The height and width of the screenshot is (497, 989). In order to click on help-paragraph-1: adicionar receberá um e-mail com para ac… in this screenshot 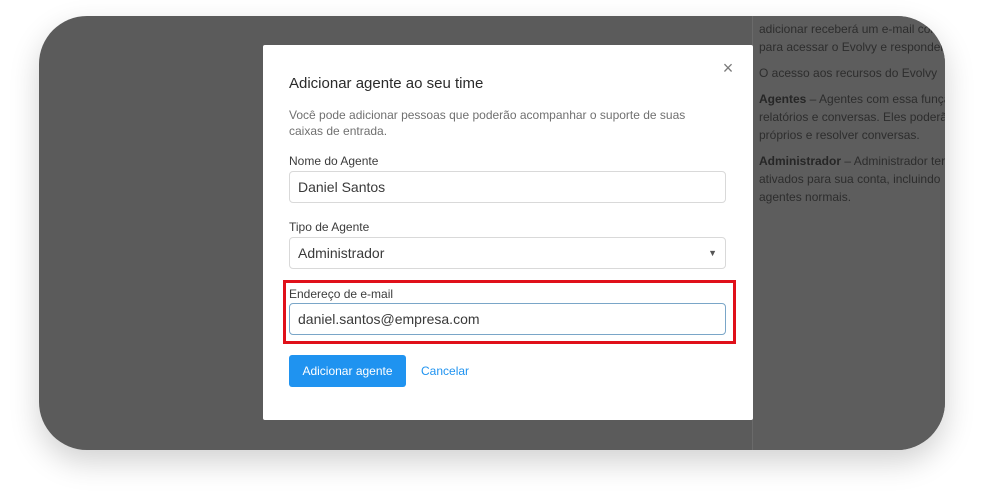, I will do `click(852, 38)`.